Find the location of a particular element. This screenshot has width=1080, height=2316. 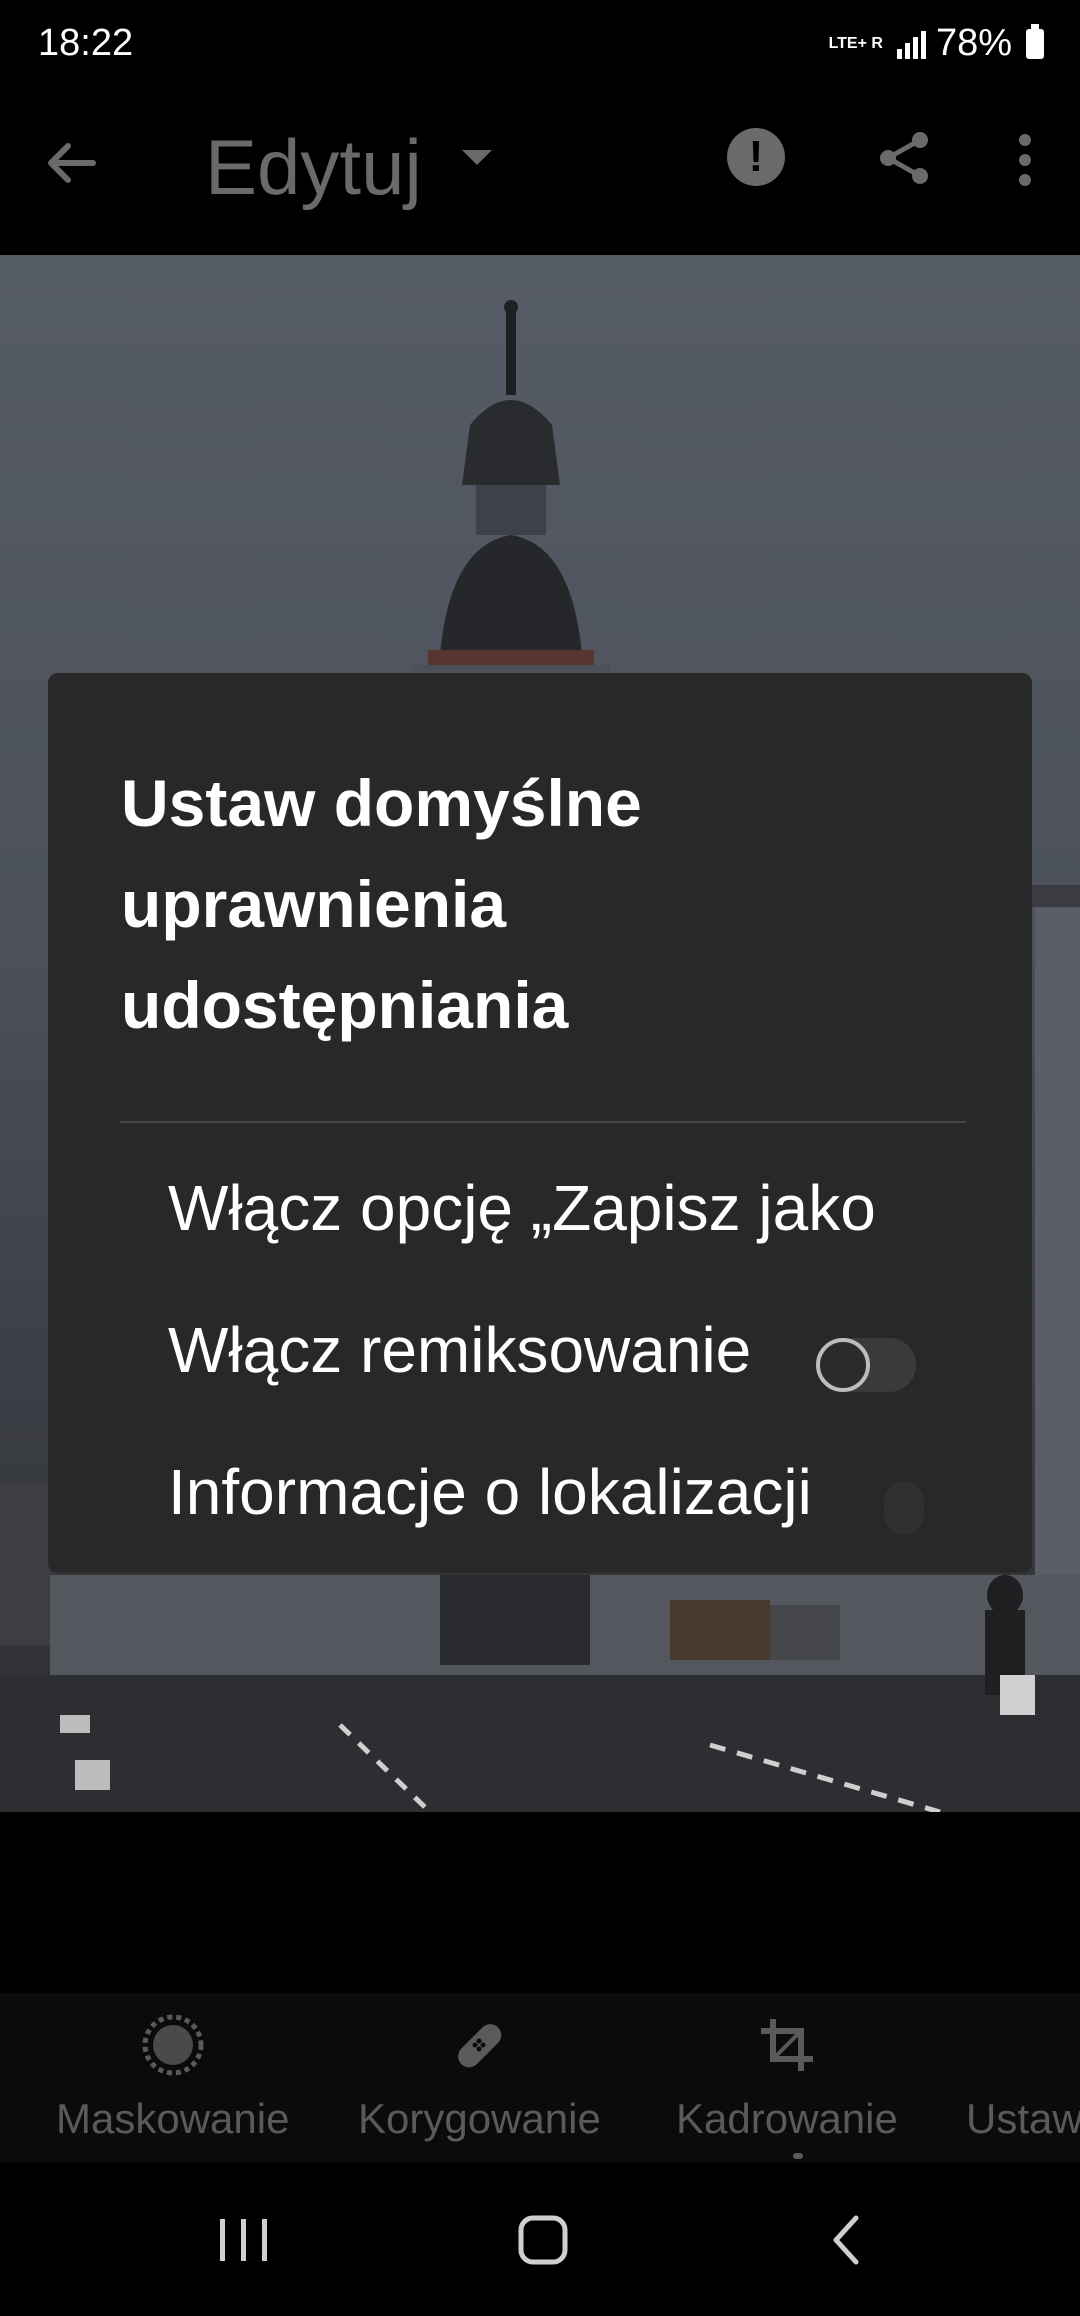

tool-masking: Maskowanie is located at coordinates (172, 2078).